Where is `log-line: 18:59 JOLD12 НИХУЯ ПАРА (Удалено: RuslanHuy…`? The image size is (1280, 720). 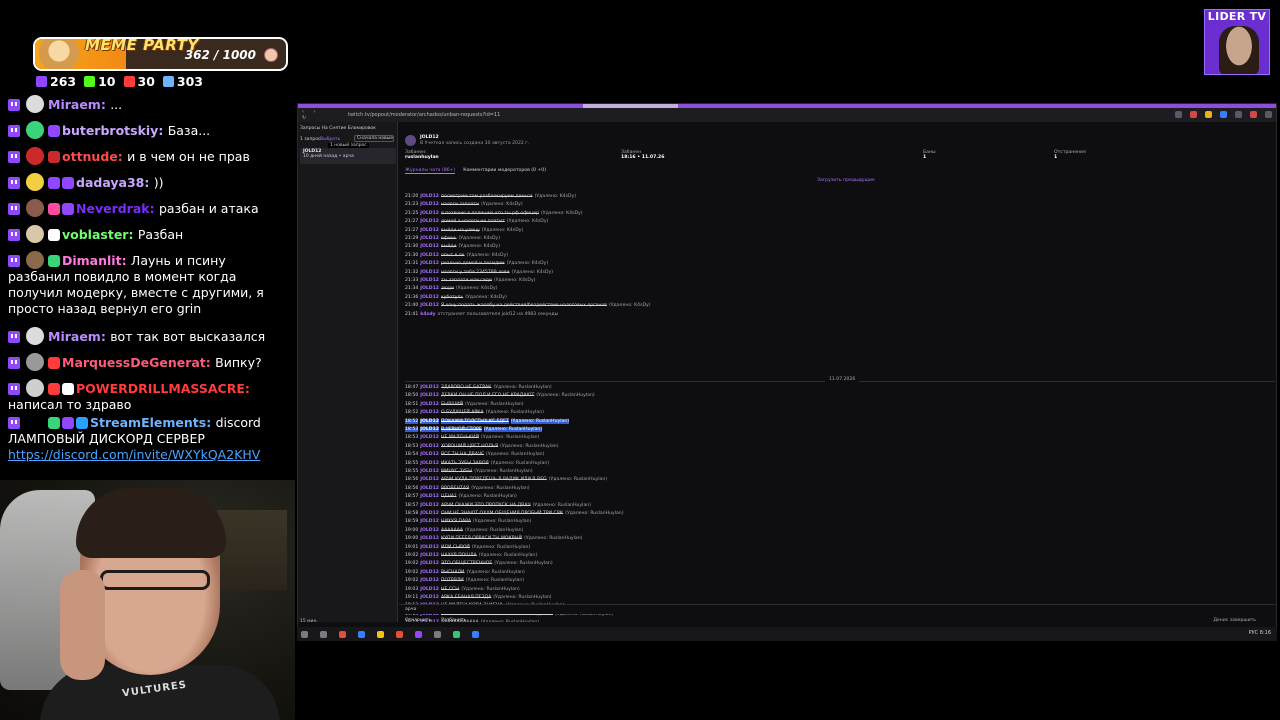 log-line: 18:59 JOLD12 НИХУЯ ПАРА (Удалено: RuslanHuy… is located at coordinates (468, 522).